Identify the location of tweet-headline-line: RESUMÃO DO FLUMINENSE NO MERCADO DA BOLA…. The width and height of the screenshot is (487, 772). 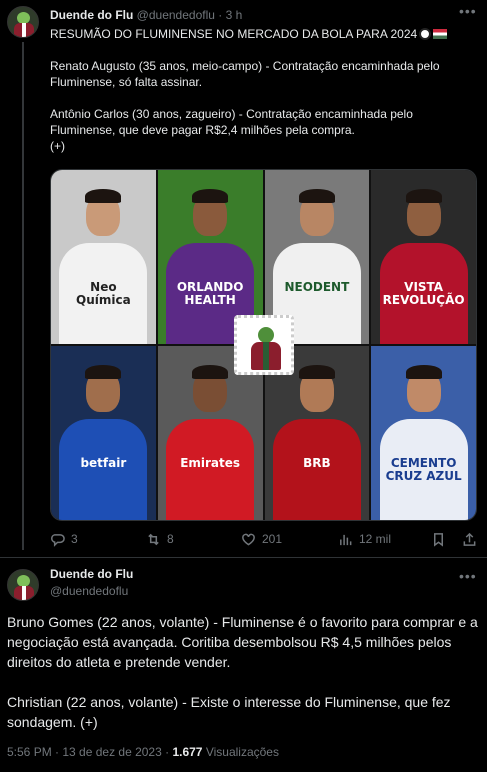
(262, 34).